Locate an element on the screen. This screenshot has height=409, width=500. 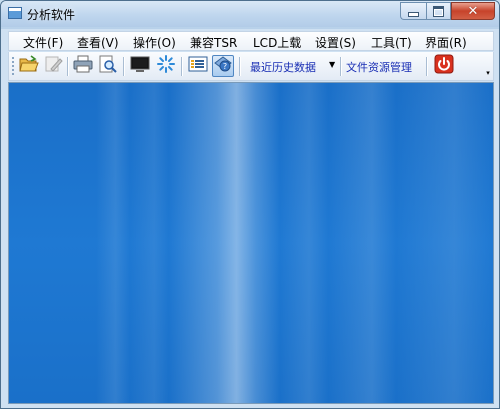
maximize-button is located at coordinates (438, 11).